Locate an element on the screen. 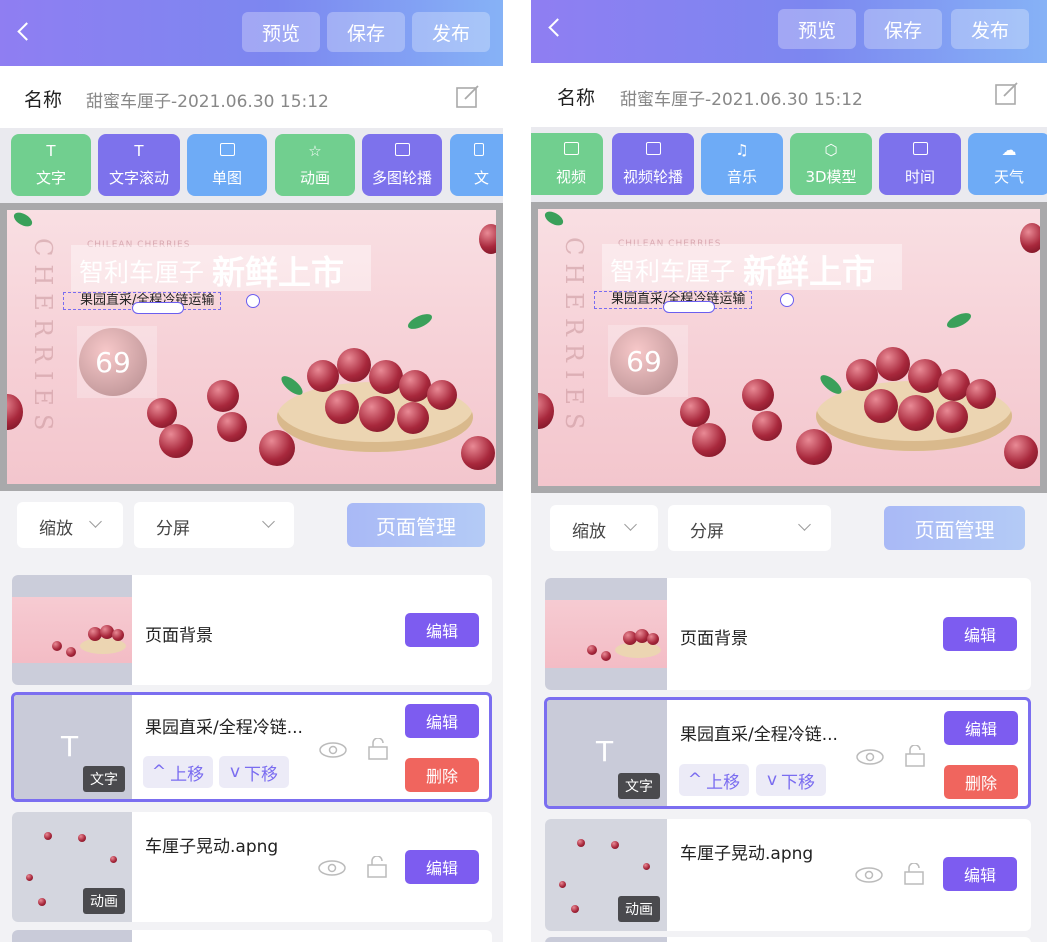  tool-label: 音乐 is located at coordinates (741, 176).